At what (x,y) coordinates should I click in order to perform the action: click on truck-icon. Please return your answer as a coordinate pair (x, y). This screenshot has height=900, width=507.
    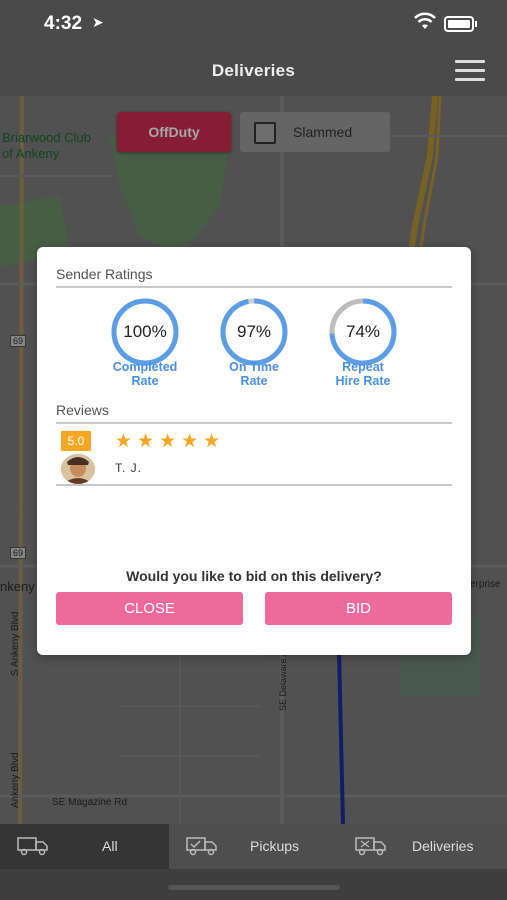
    Looking at the image, I should click on (32, 846).